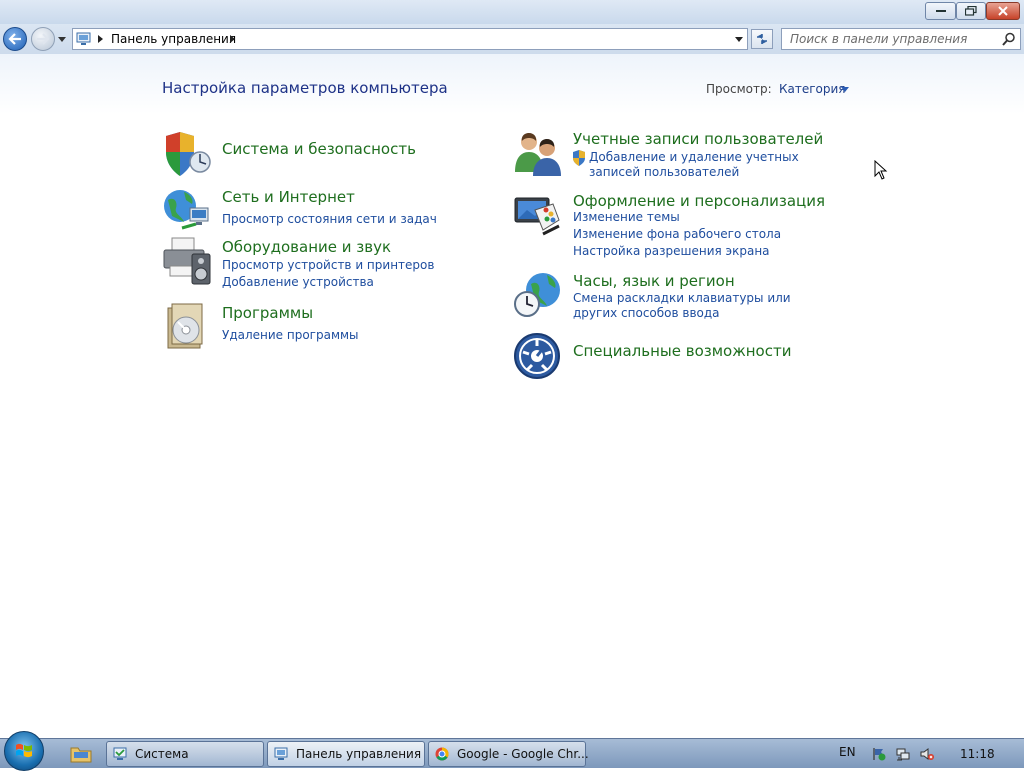 Image resolution: width=1024 pixels, height=771 pixels. Describe the element at coordinates (671, 251) in the screenshot. I see `category-link: Настройка разрешения экрана` at that location.